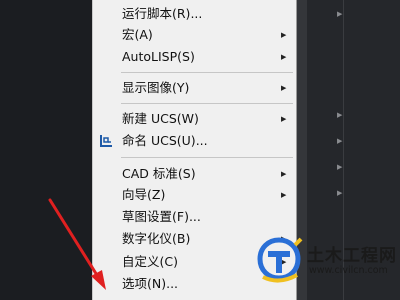 The height and width of the screenshot is (300, 400). I want to click on menu-item-label: 显示图像(Y), so click(156, 87).